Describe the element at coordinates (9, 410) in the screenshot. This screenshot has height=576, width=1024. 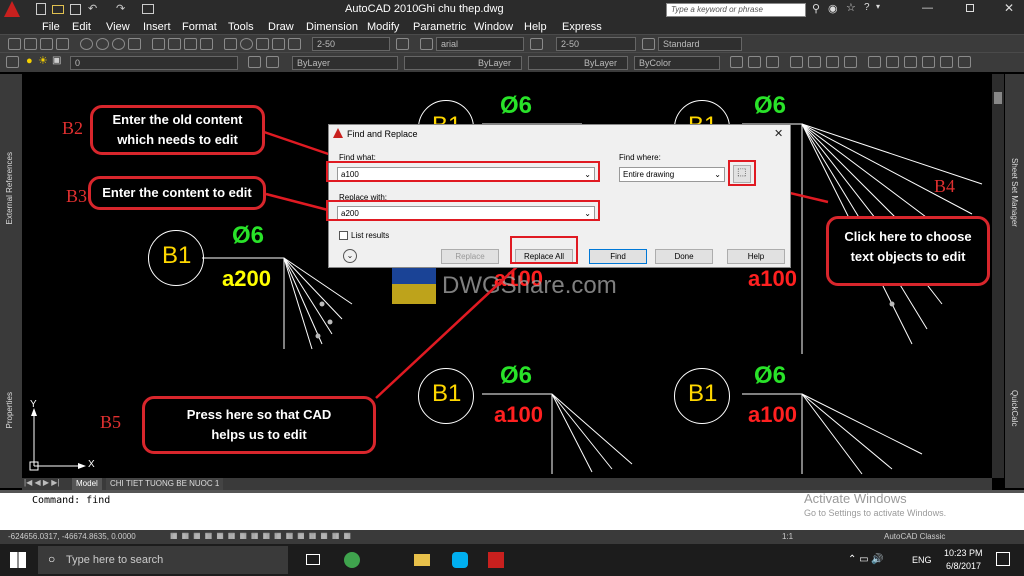
I see `properties-tab: Properties` at that location.